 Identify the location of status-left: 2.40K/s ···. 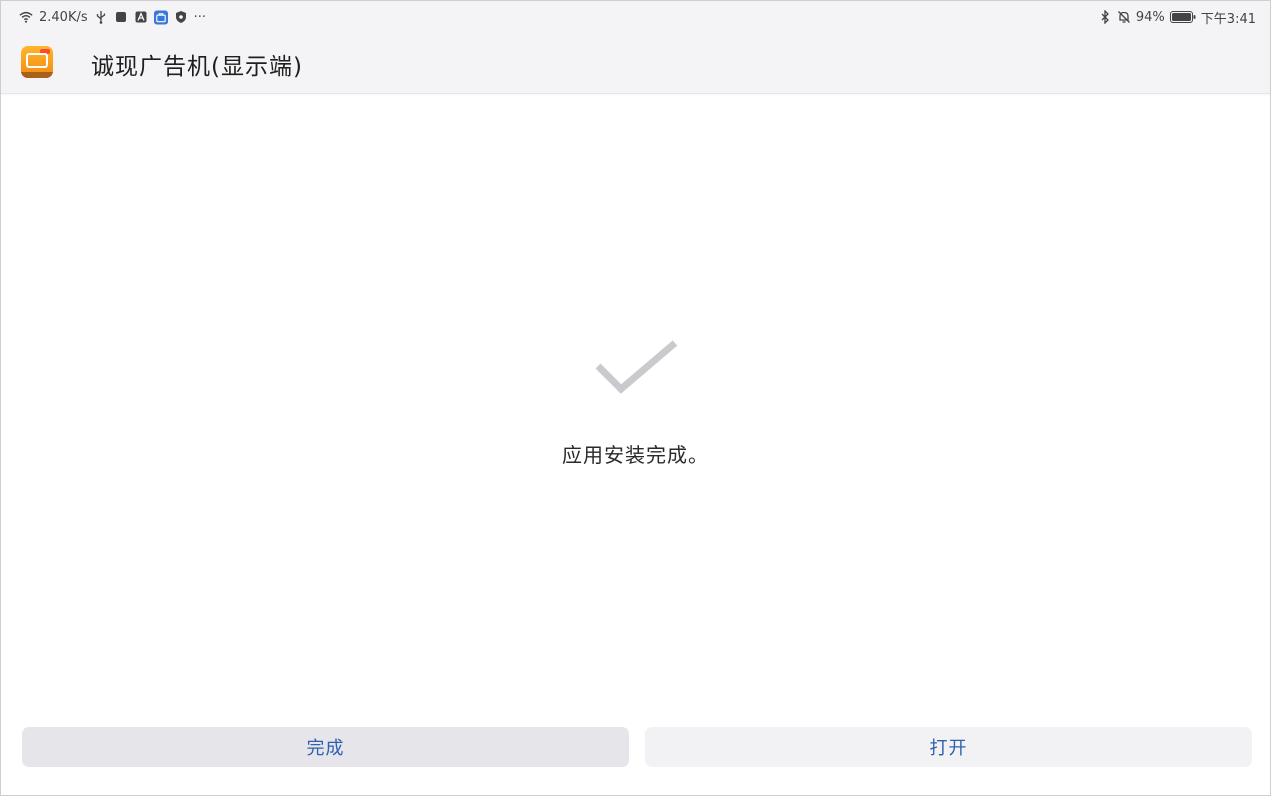
(112, 17).